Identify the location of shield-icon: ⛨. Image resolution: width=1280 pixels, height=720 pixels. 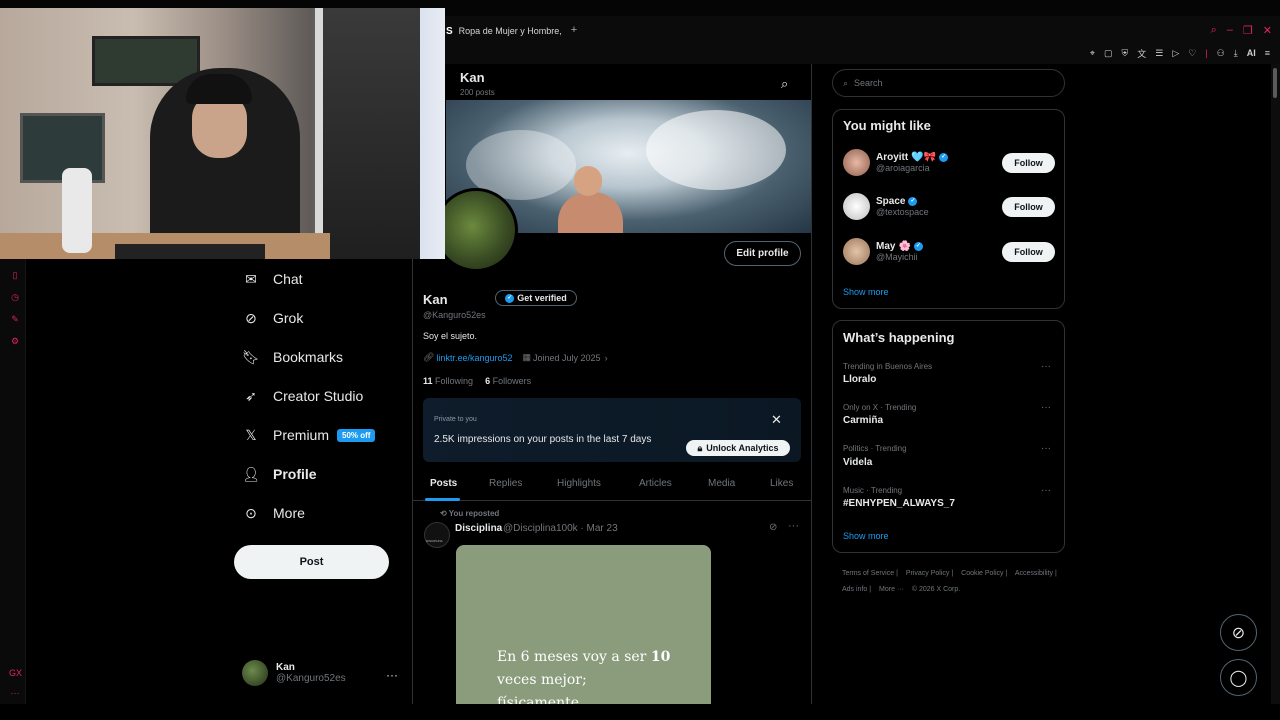
(1124, 53).